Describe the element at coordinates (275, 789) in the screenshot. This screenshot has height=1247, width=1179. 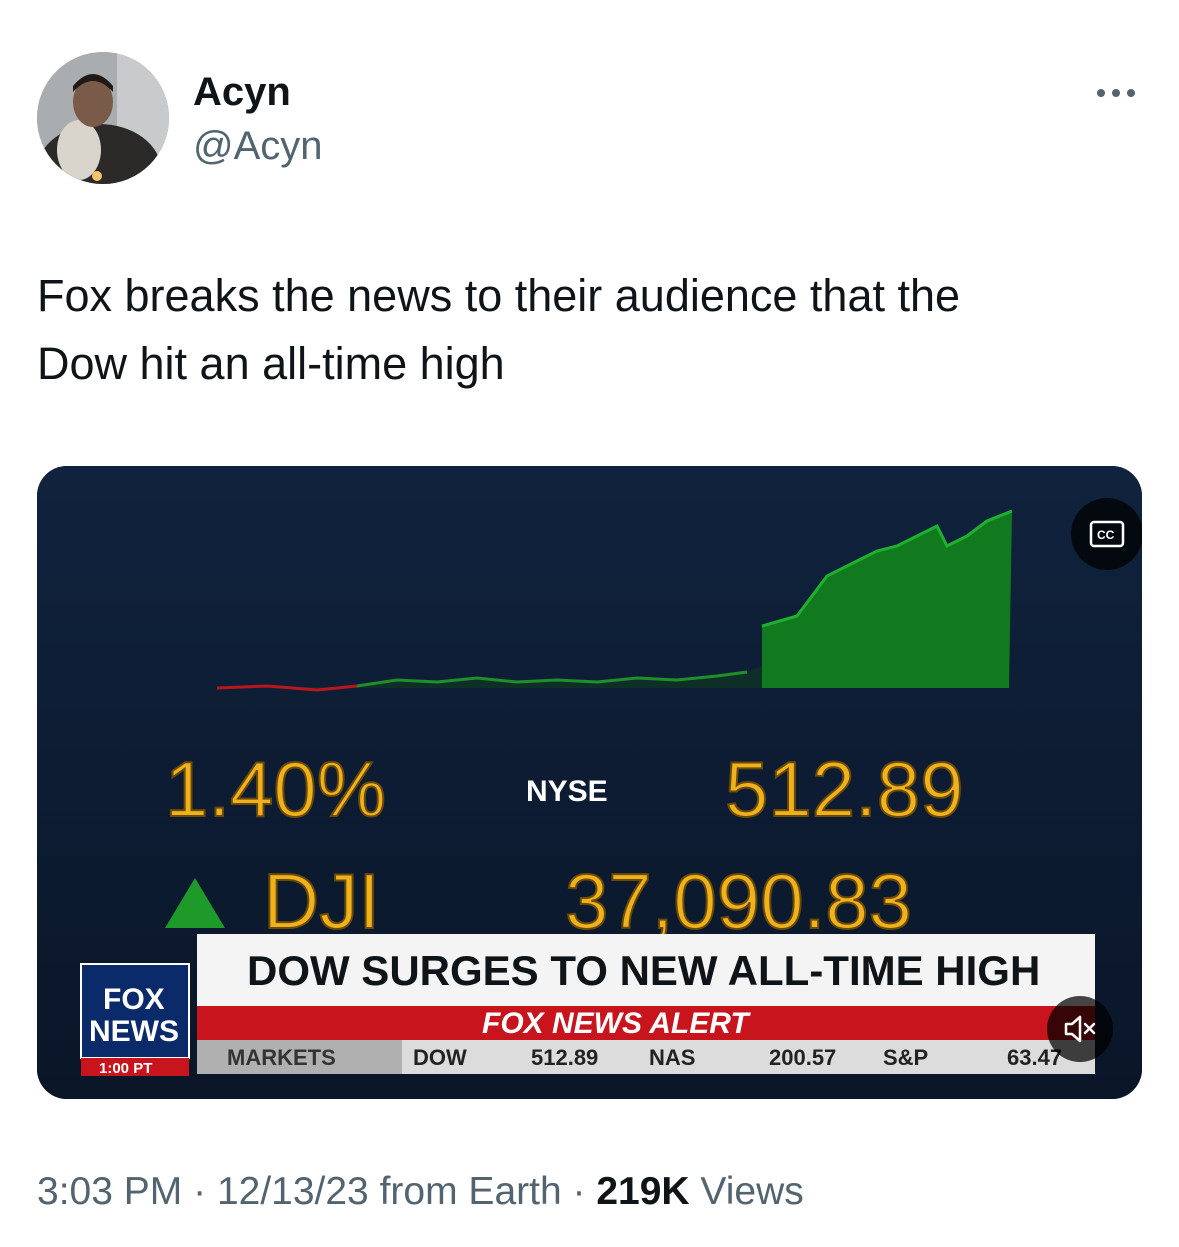
I see `percent-change: 1.40%` at that location.